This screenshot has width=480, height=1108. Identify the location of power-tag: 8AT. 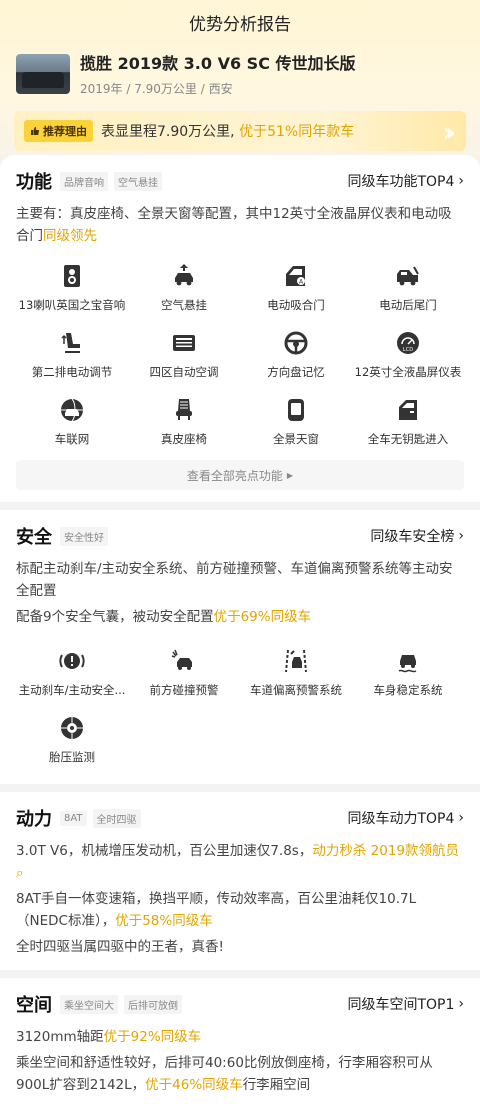
(73, 818).